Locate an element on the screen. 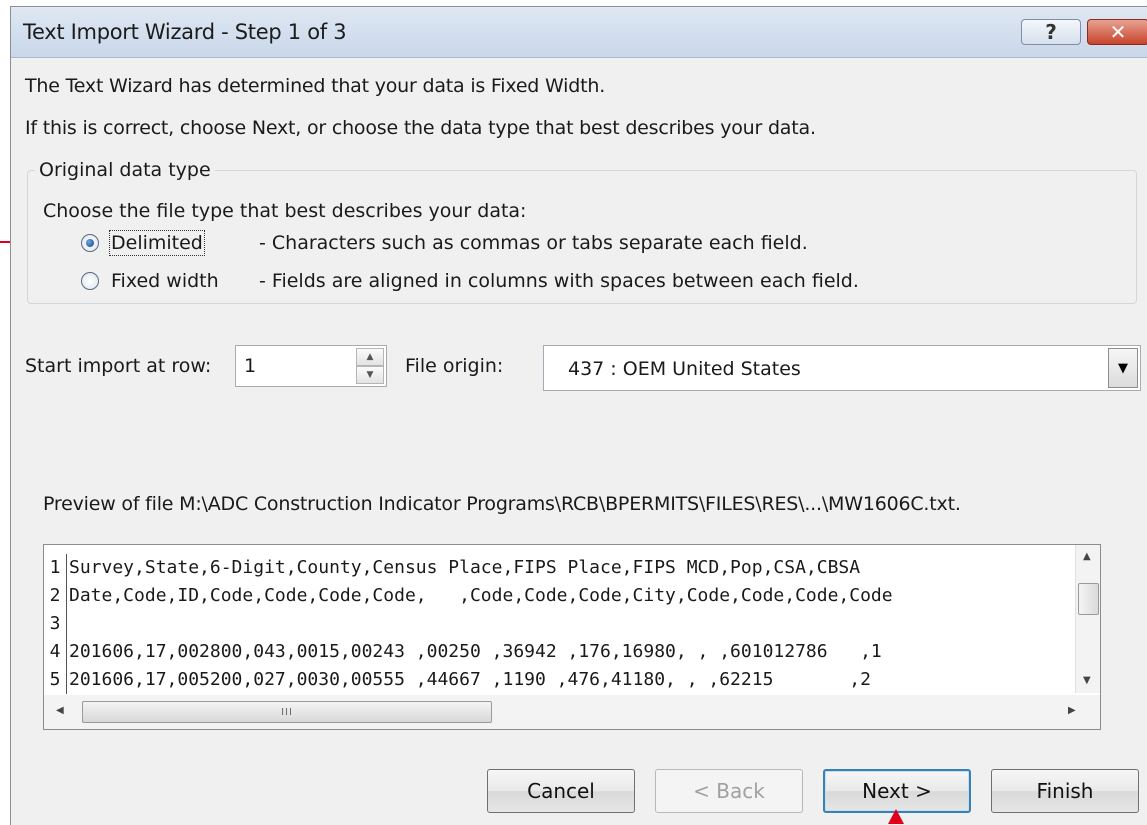  back-button-label: < Back is located at coordinates (729, 791).